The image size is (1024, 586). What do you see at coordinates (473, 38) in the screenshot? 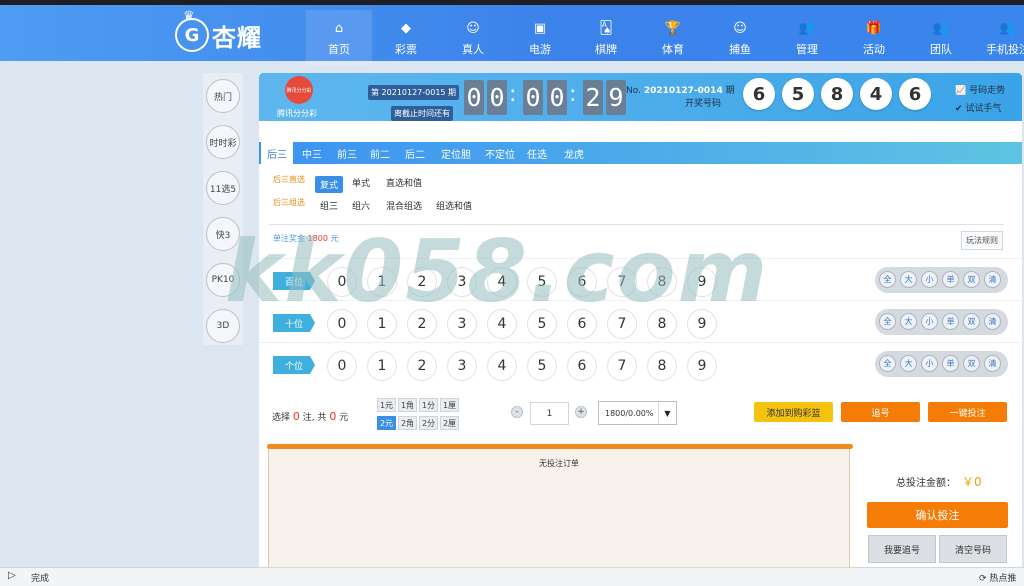
I see `nav-item-2: ☺ 真人` at bounding box center [473, 38].